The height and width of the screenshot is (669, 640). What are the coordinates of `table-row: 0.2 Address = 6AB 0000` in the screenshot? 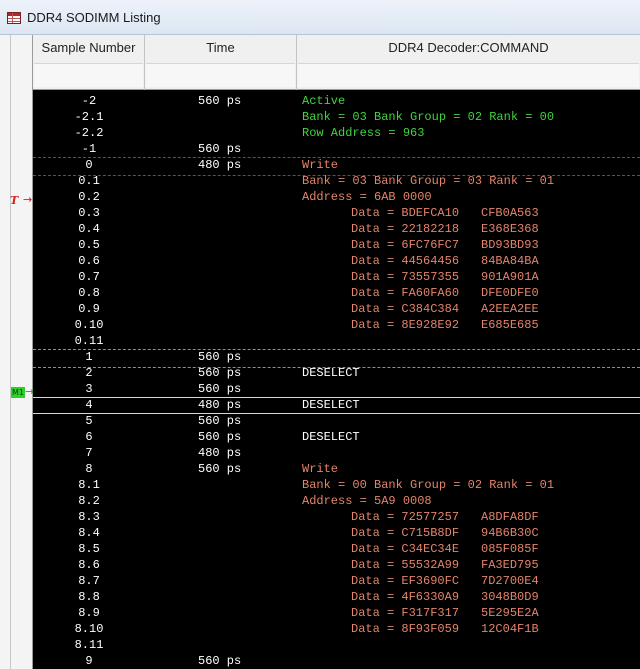 It's located at (336, 197).